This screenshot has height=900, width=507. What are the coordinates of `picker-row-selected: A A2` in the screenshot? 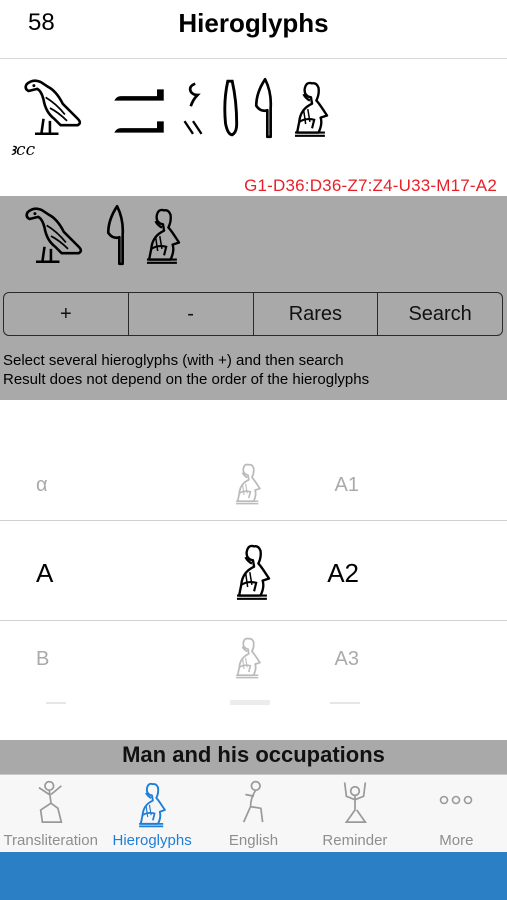 It's located at (253, 571).